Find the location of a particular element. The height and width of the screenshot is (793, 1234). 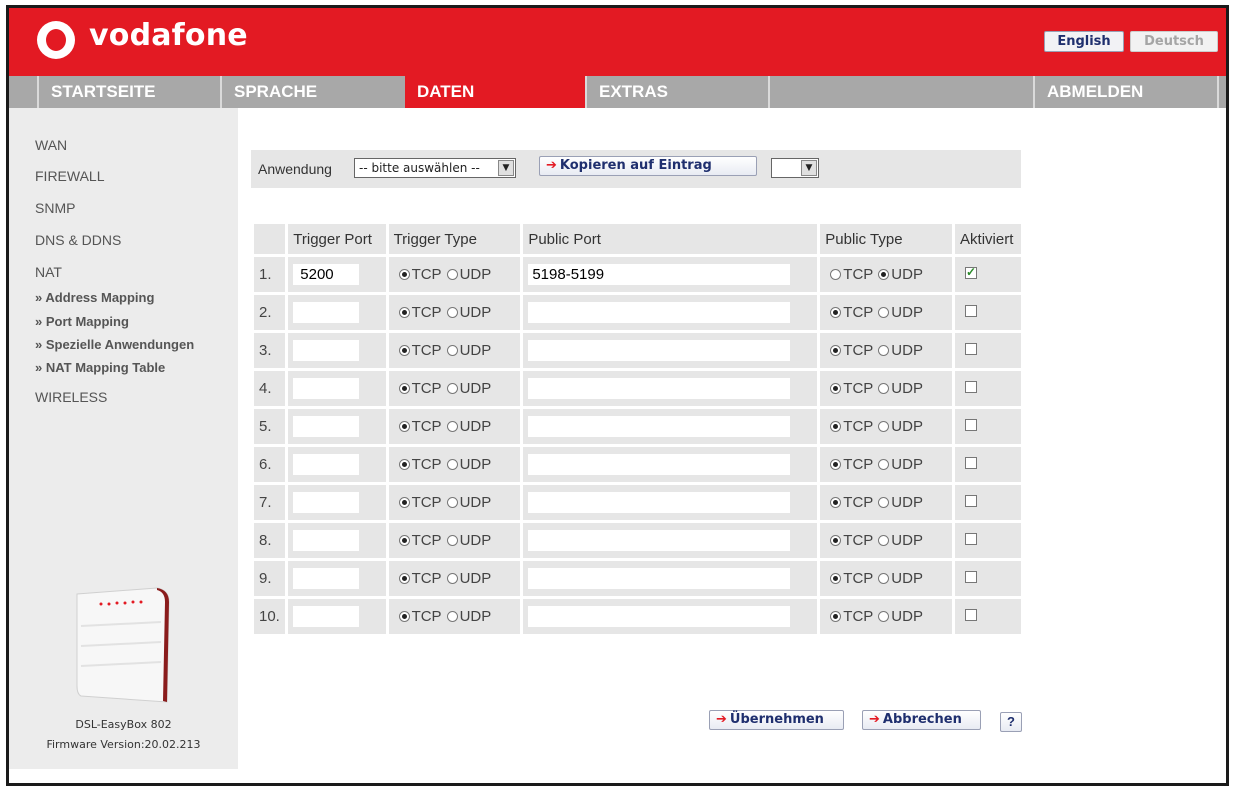

sidebar-item-wireless: WIRELESS is located at coordinates (71, 397).